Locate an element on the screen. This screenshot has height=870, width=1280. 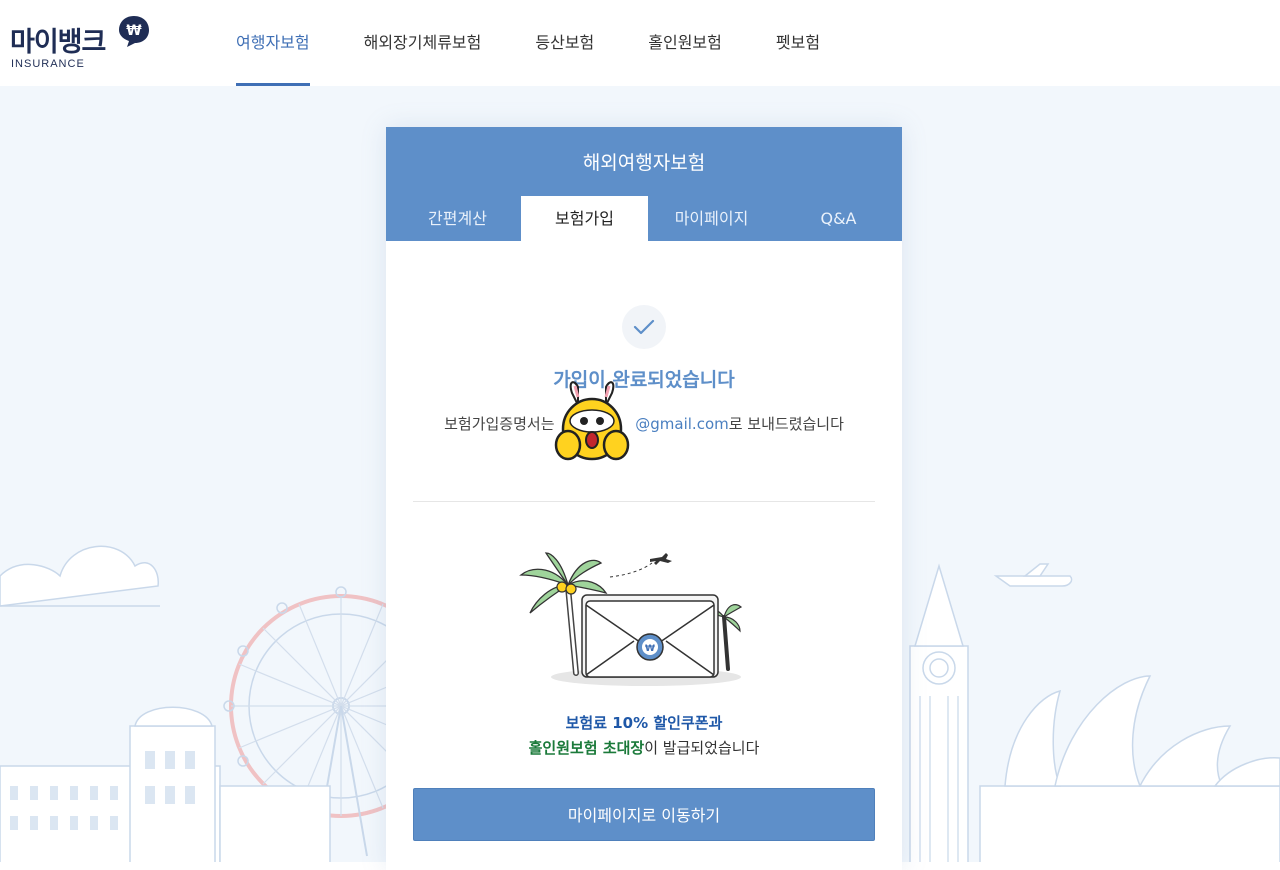
tab-quick-calc: 간편계산 is located at coordinates (457, 218).